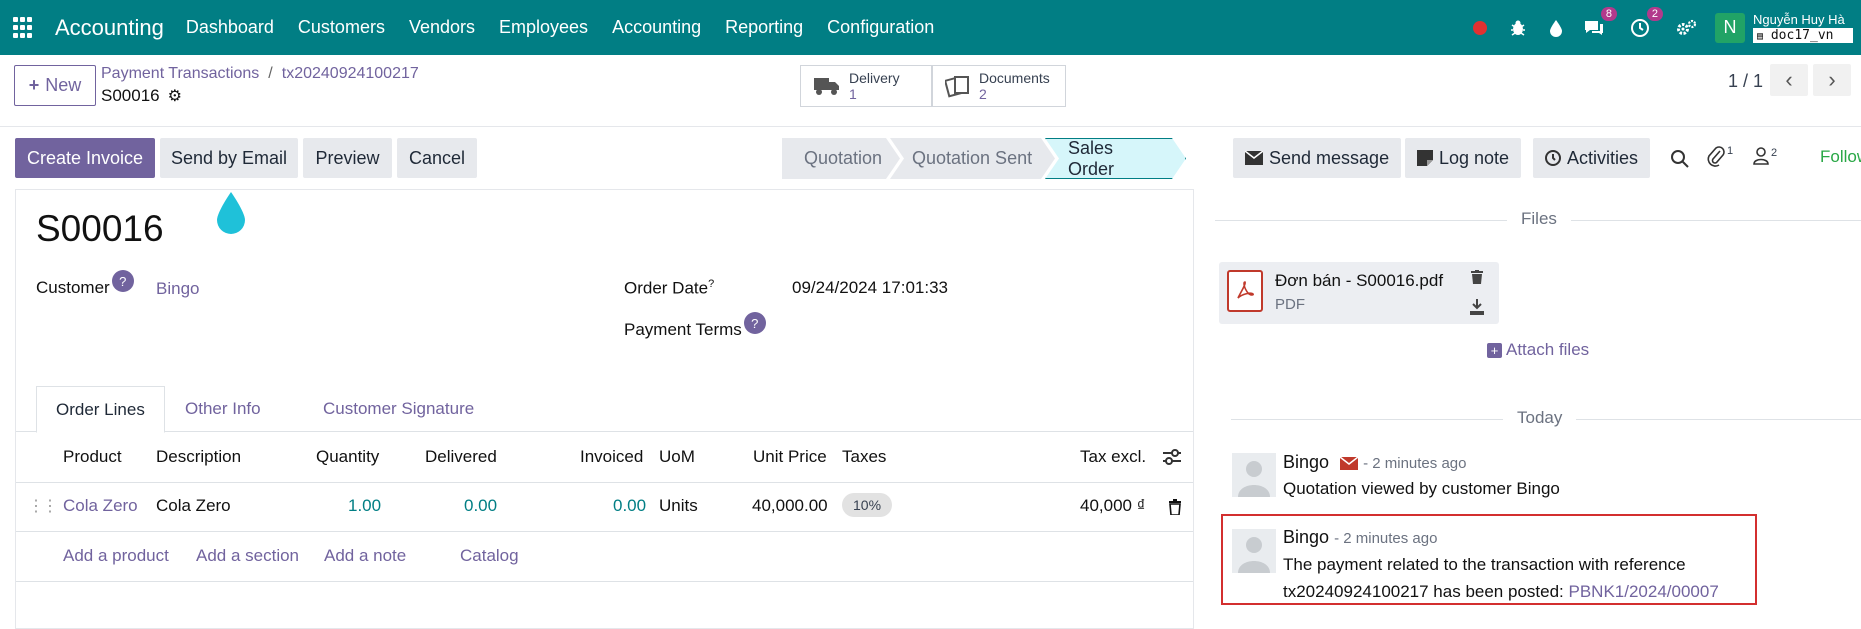 This screenshot has height=629, width=1861. What do you see at coordinates (198, 457) in the screenshot?
I see `col-description: Description` at bounding box center [198, 457].